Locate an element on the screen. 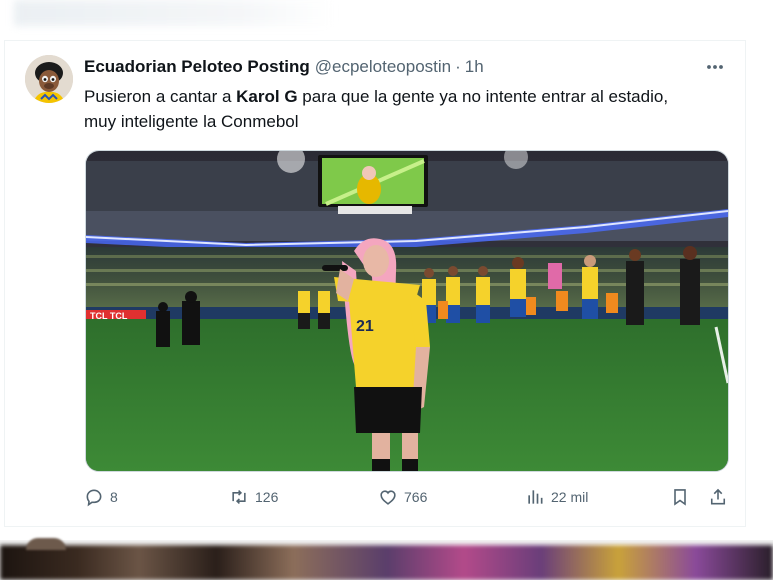  retweet-button: 126 is located at coordinates (253, 497).